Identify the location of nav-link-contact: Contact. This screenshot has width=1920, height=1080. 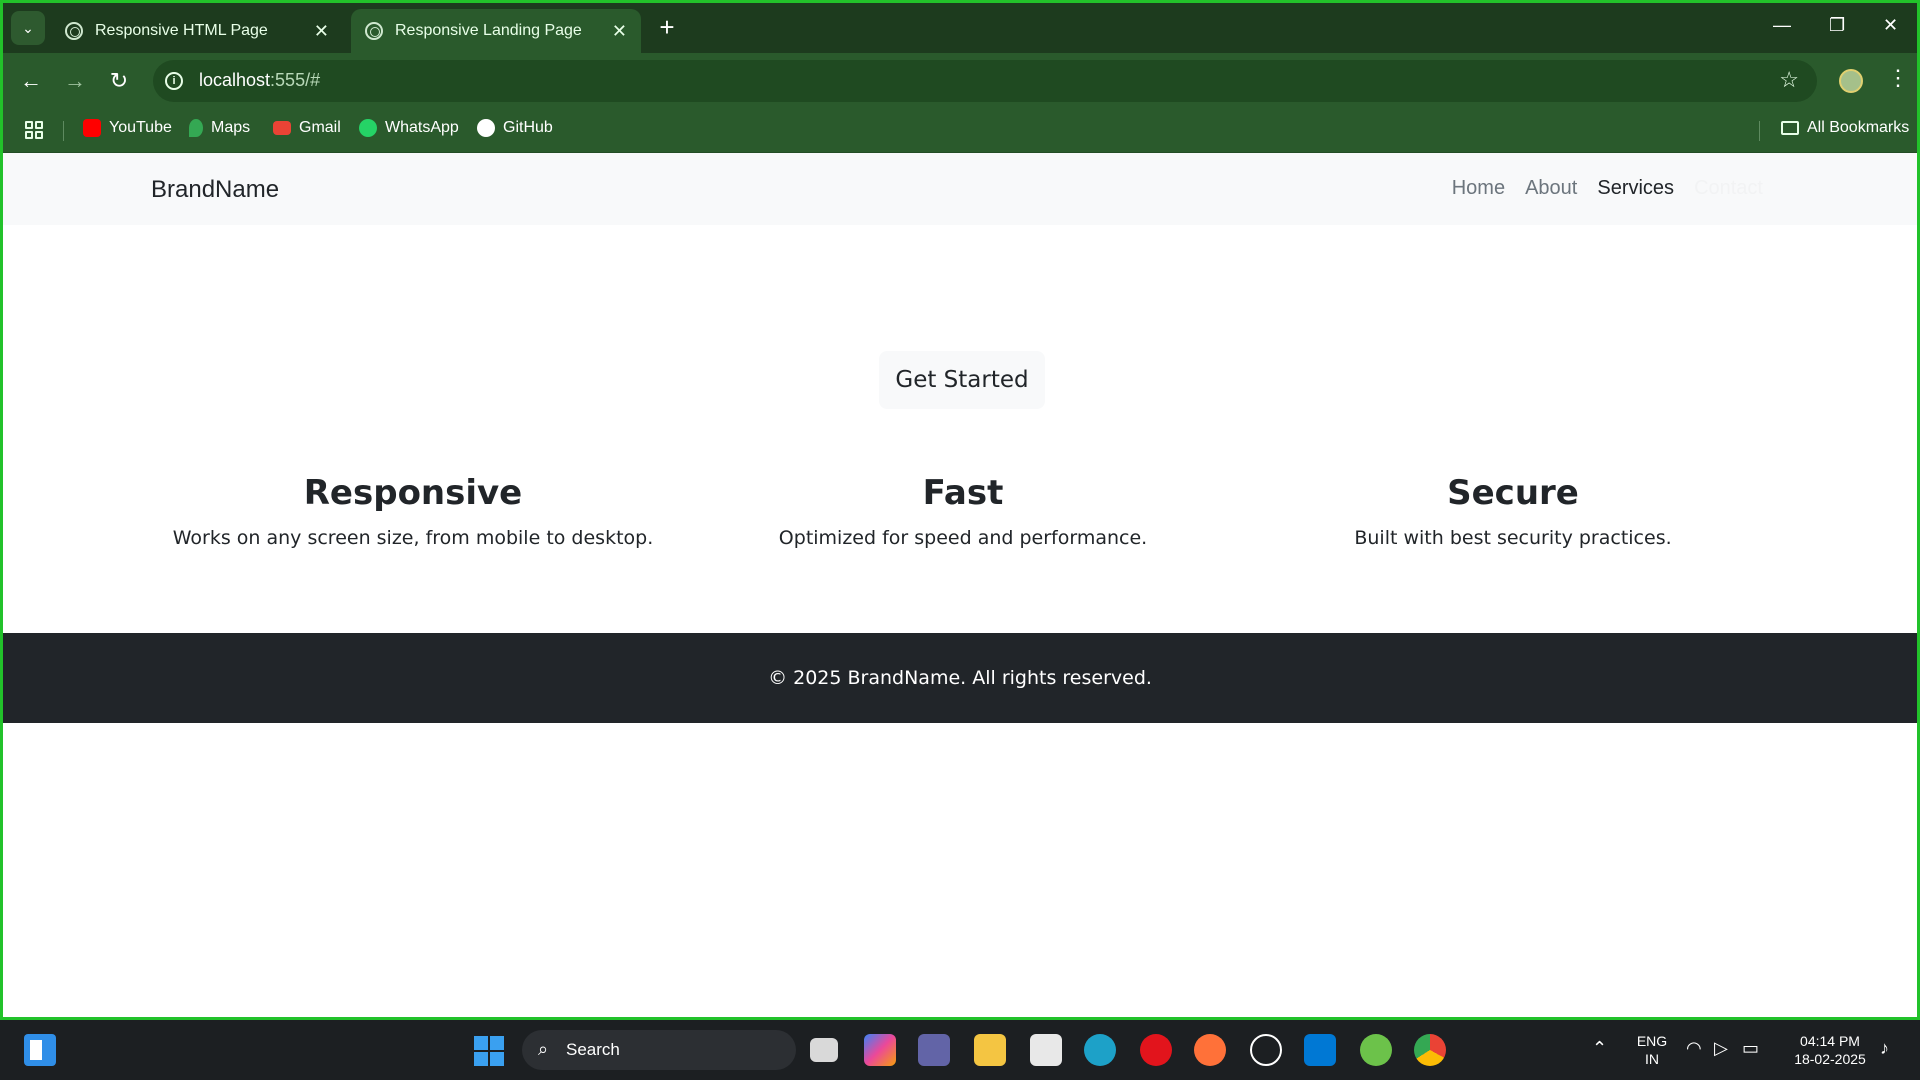
(1728, 188).